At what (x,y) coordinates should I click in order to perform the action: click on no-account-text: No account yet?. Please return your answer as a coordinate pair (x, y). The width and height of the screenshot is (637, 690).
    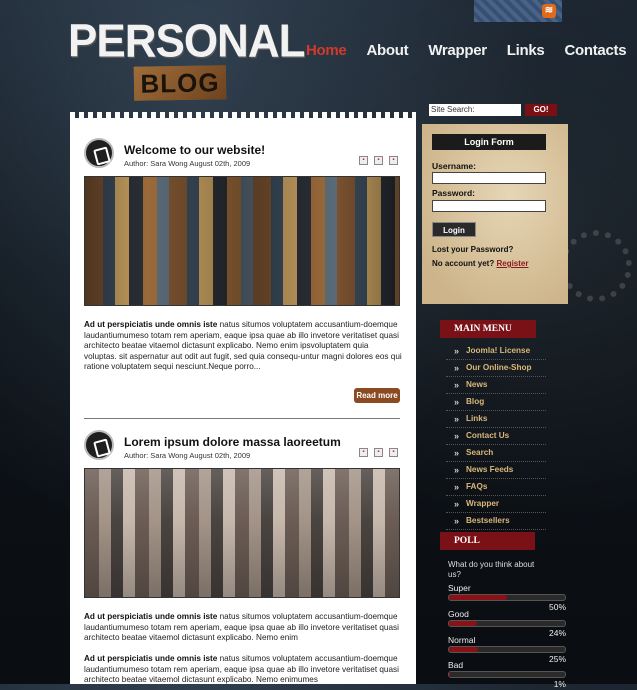
    Looking at the image, I should click on (463, 263).